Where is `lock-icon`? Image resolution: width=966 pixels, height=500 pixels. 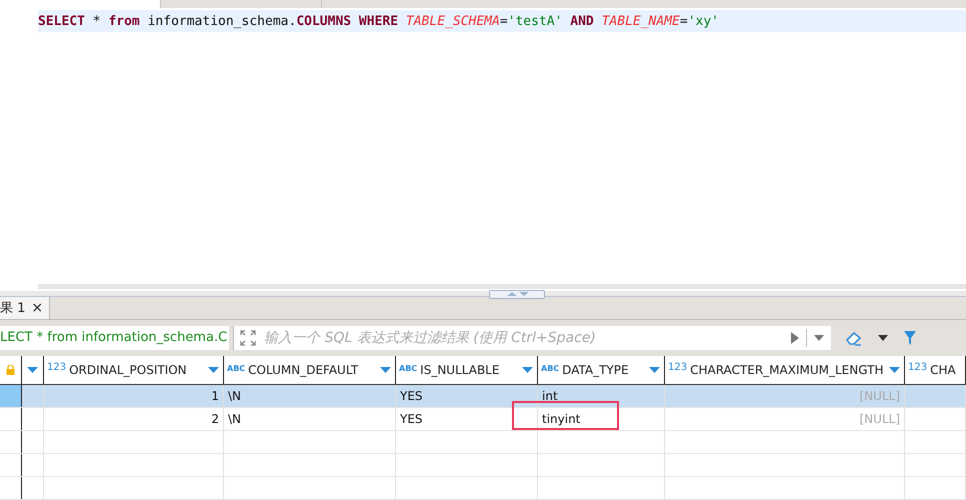 lock-icon is located at coordinates (10, 370).